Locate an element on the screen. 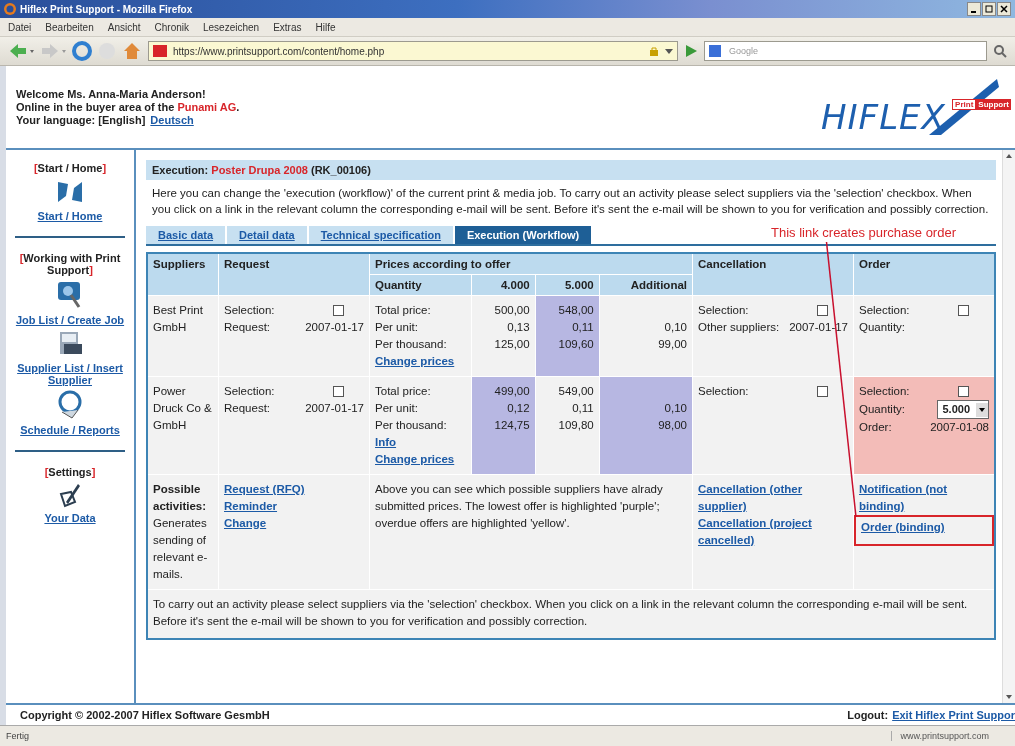 The width and height of the screenshot is (1015, 746). window-title: Hiflex Print Support - Mozilla Firefox is located at coordinates (98, 9).